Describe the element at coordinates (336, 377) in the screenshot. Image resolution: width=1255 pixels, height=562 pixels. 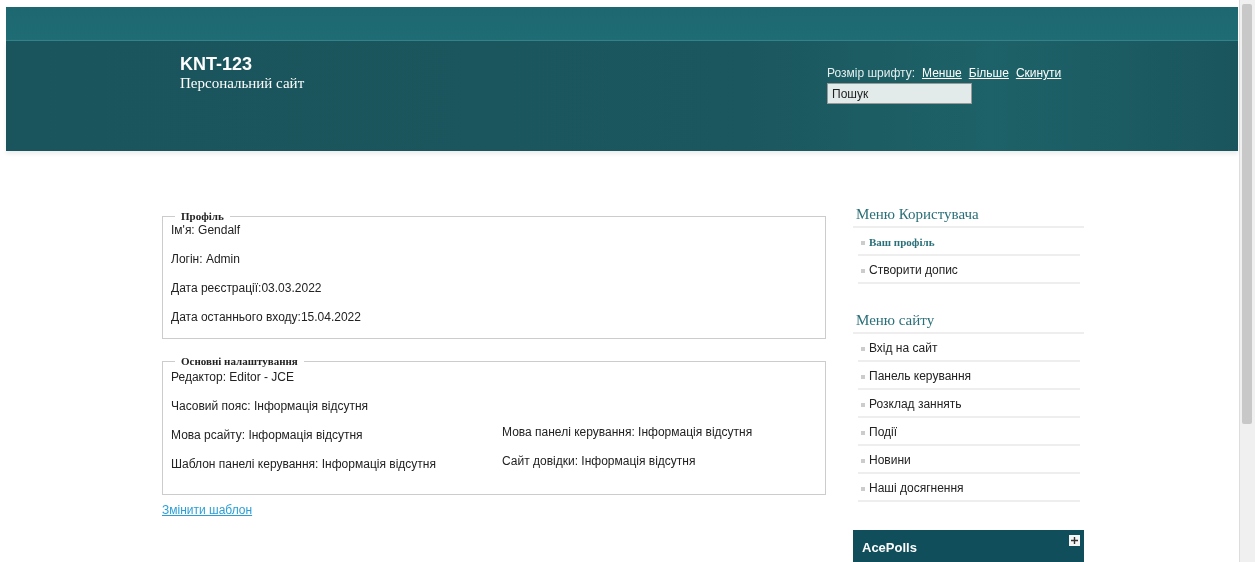
I see `settings-field: Редактор: Editor - JCE` at that location.